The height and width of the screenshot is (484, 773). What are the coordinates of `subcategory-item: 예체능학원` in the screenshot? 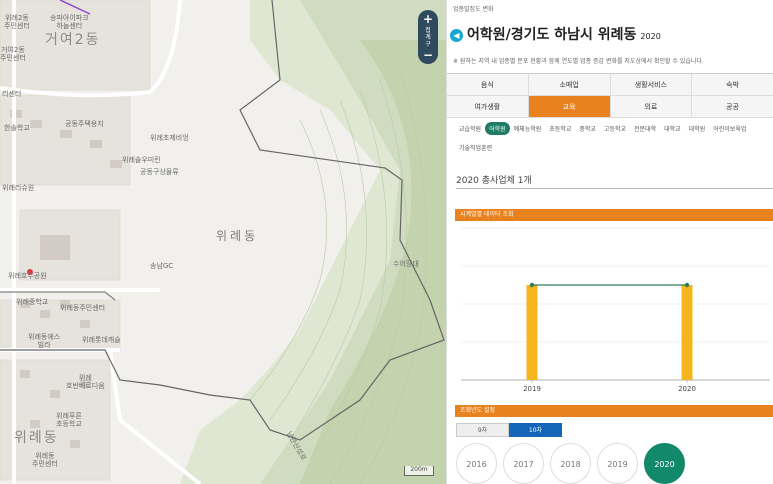 It's located at (528, 128).